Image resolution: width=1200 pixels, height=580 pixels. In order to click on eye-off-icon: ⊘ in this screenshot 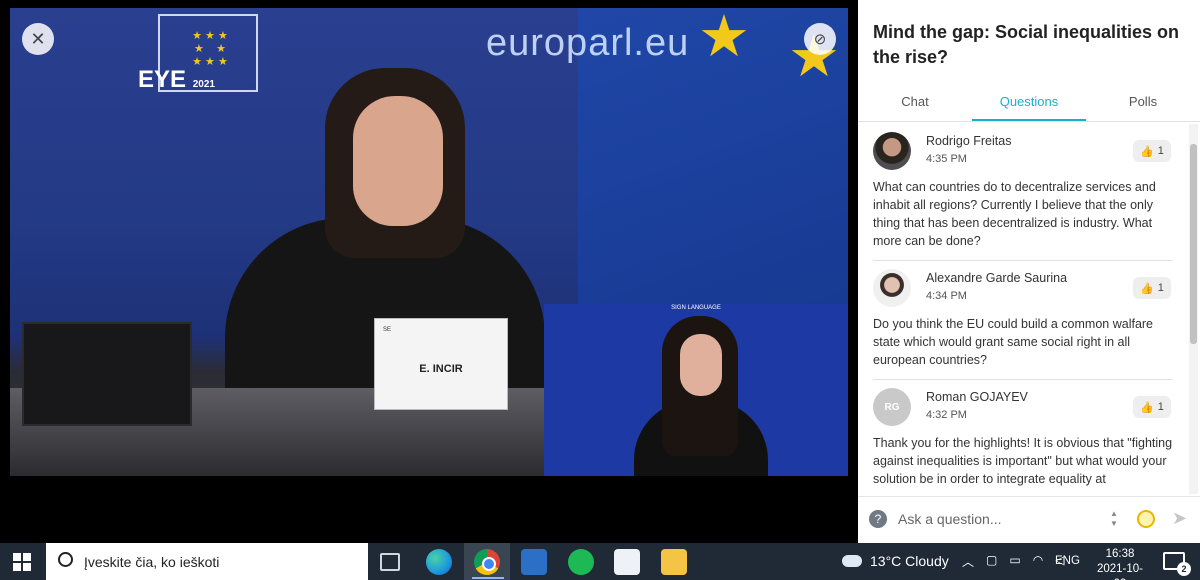, I will do `click(820, 39)`.